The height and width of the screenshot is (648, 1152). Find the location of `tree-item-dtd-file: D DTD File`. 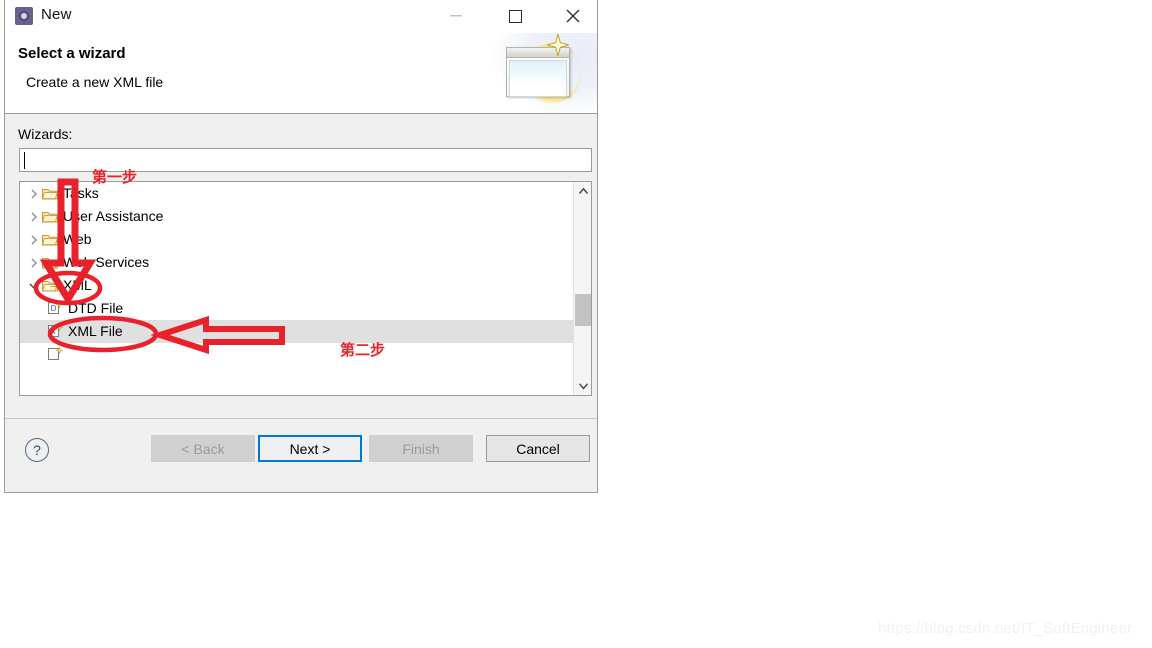

tree-item-dtd-file: D DTD File is located at coordinates (305, 308).